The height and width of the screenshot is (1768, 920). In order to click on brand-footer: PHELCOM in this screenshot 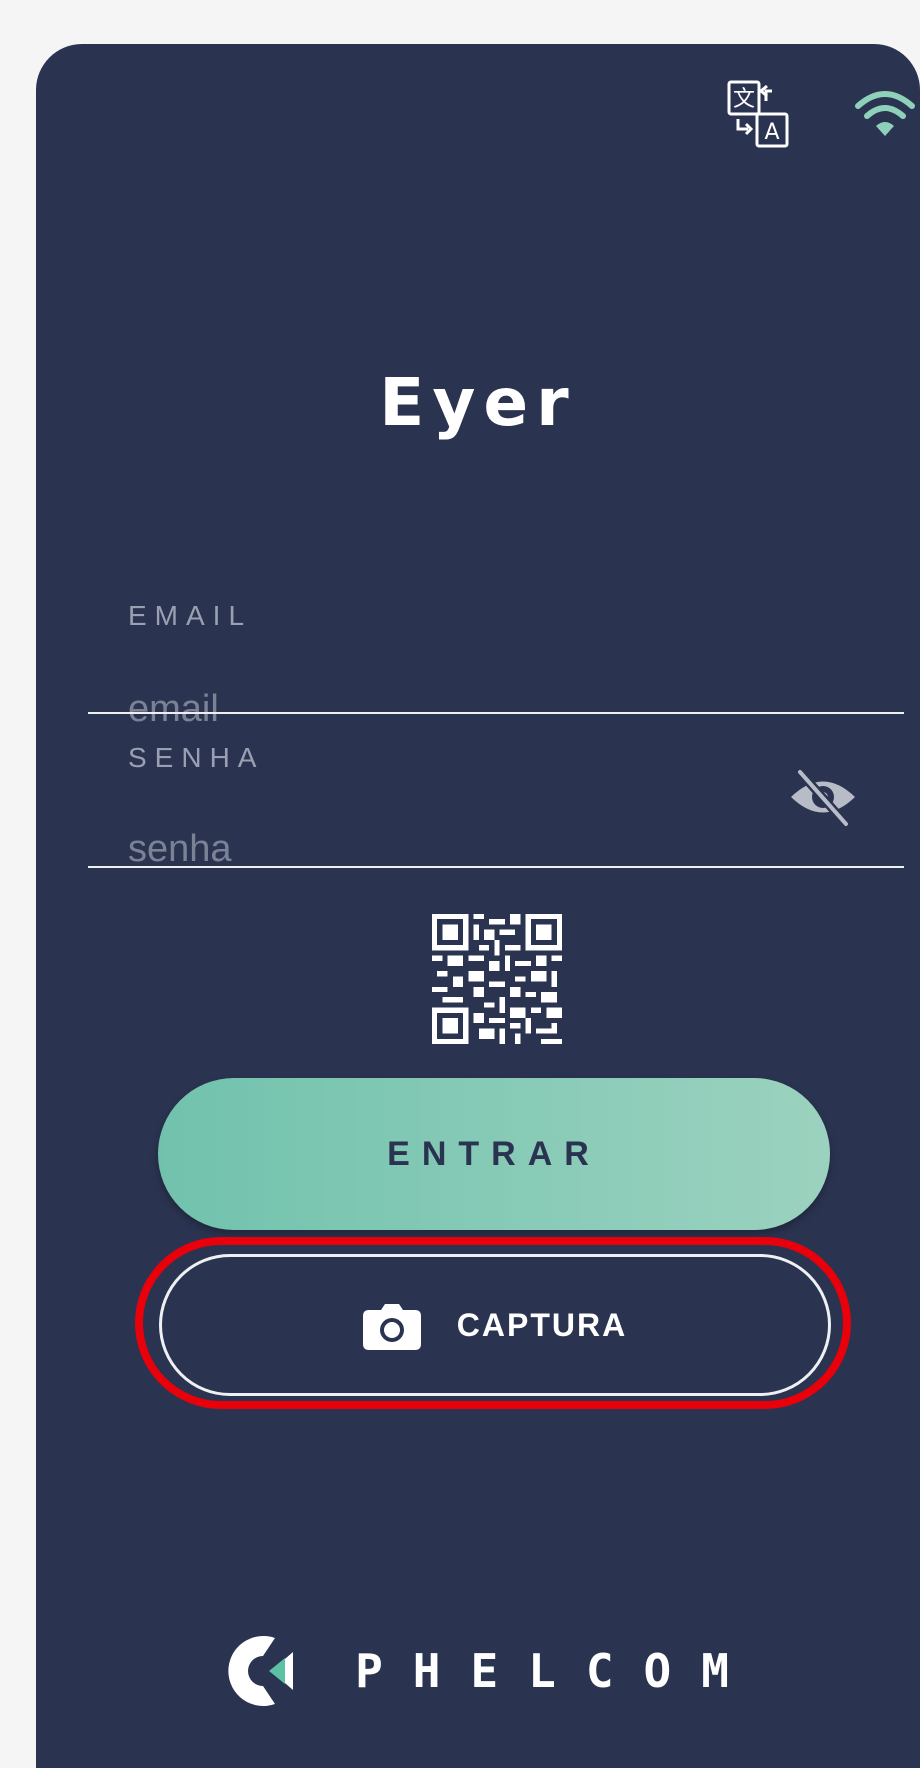, I will do `click(478, 1671)`.